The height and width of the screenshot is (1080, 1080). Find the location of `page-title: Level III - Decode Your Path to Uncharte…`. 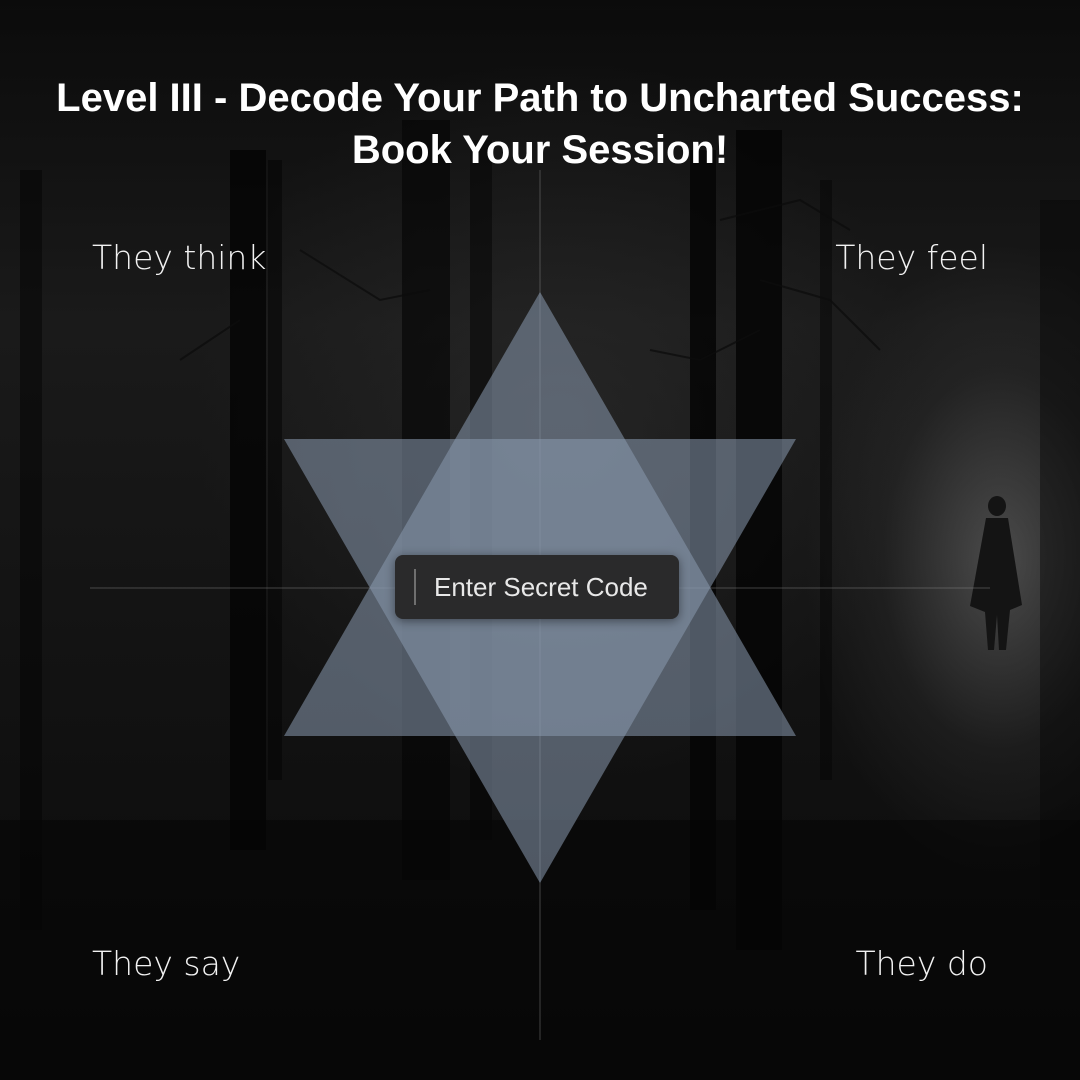

page-title: Level III - Decode Your Path to Uncharte… is located at coordinates (540, 124).